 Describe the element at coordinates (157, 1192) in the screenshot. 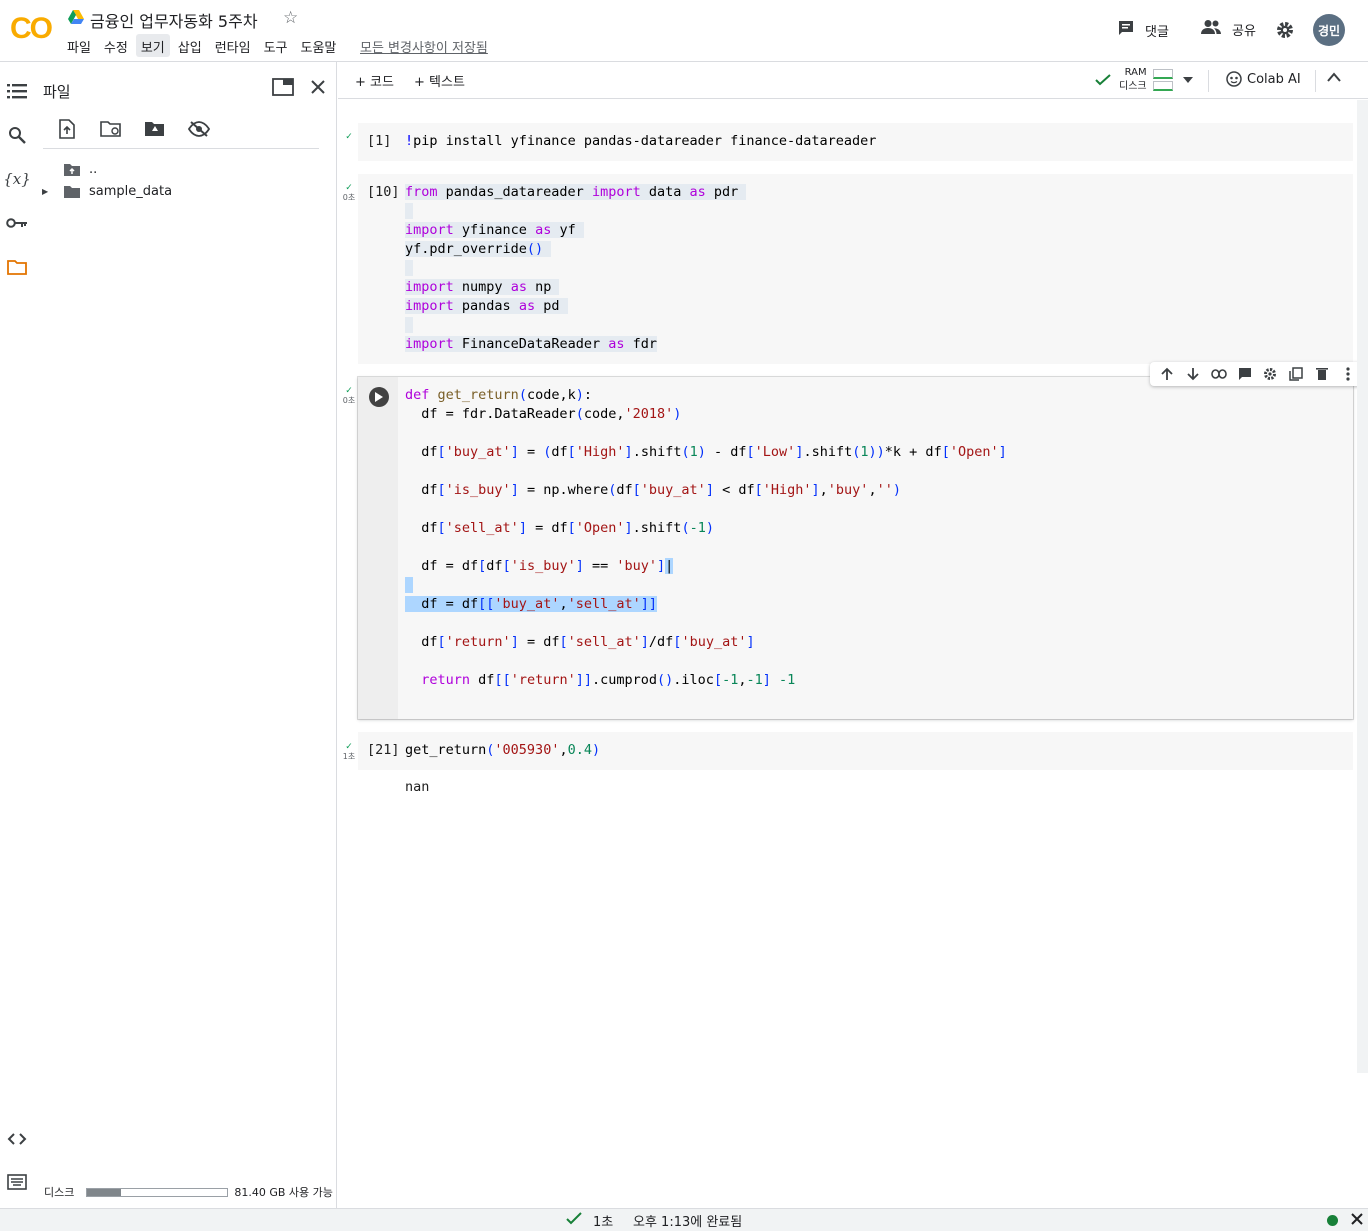

I see `disk-usage-bar` at that location.